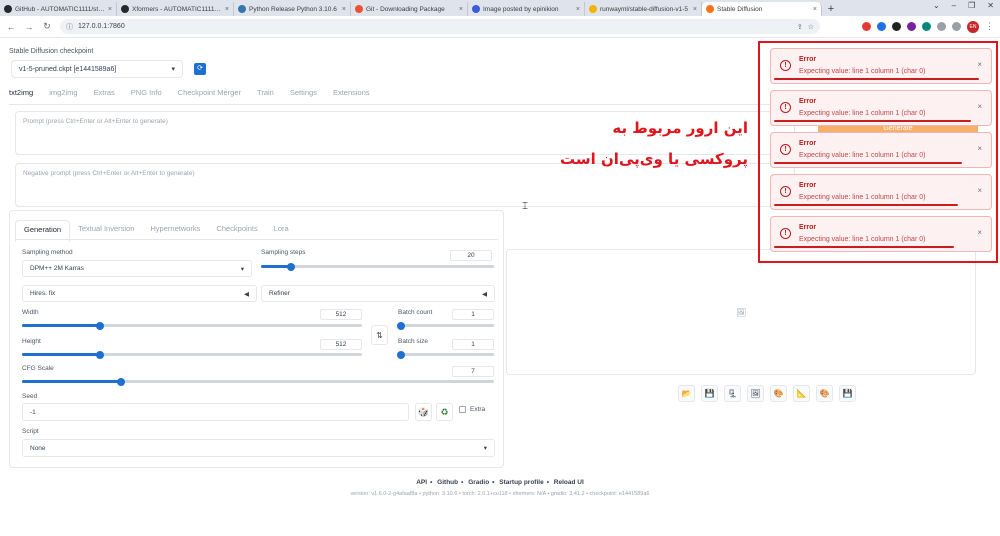 The image size is (1000, 536). What do you see at coordinates (175, 9) in the screenshot?
I see `browser-tab: Xformers - AUTOMATIC1111/sta ×` at bounding box center [175, 9].